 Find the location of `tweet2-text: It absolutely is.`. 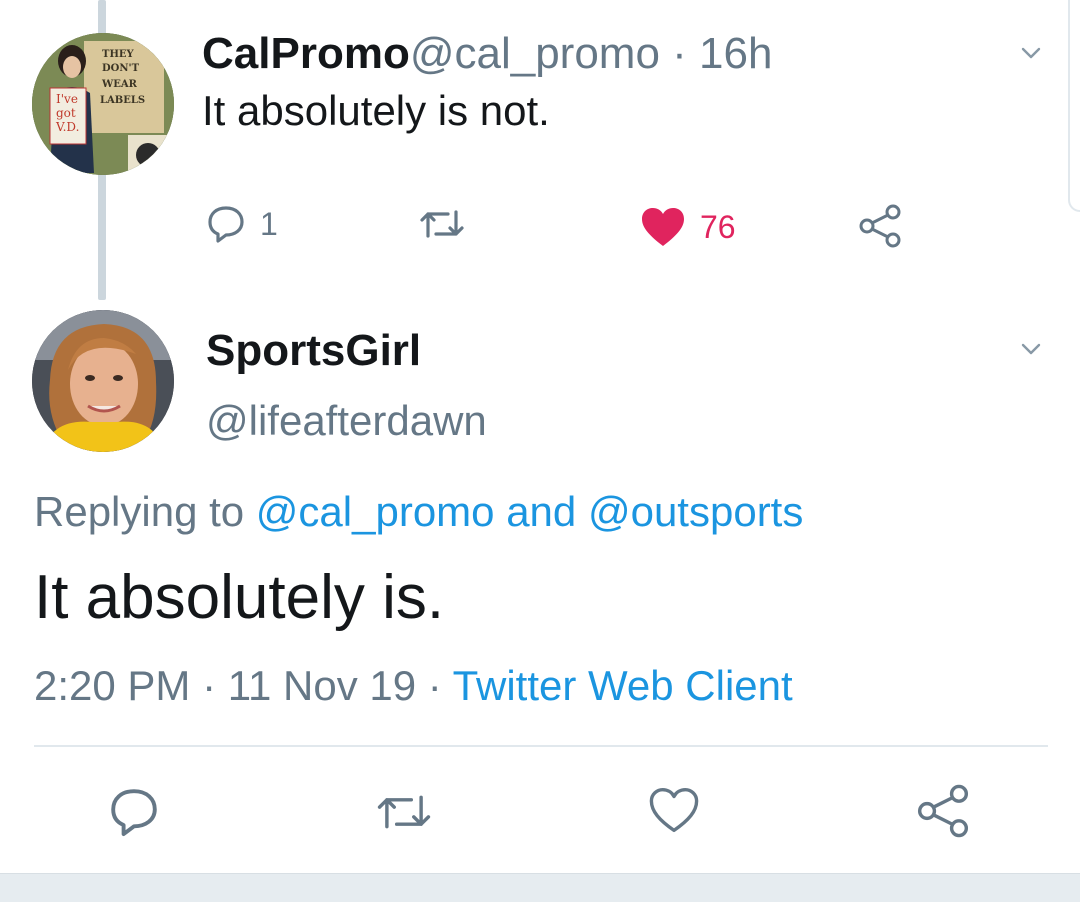

tweet2-text: It absolutely is. is located at coordinates (239, 597).